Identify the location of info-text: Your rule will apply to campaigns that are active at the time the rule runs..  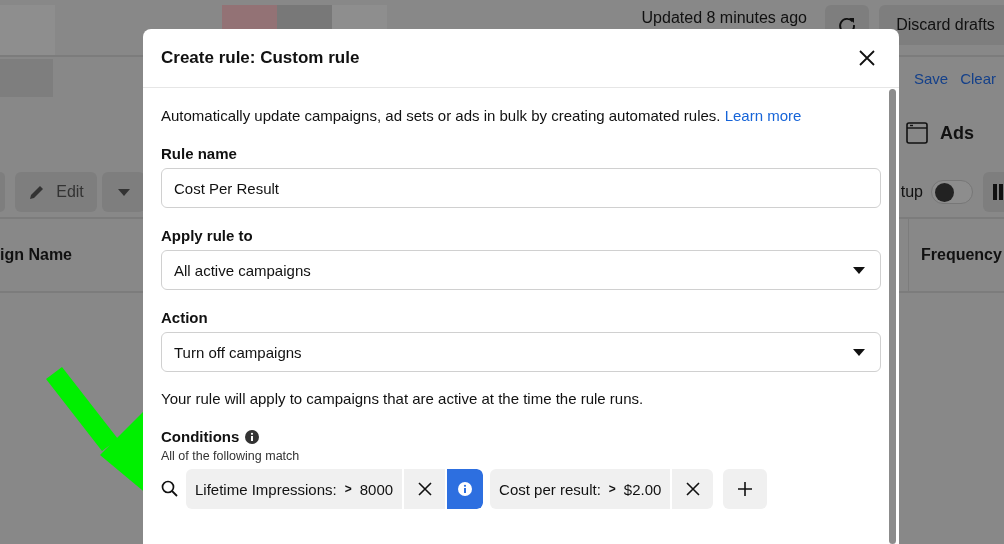
(403, 398).